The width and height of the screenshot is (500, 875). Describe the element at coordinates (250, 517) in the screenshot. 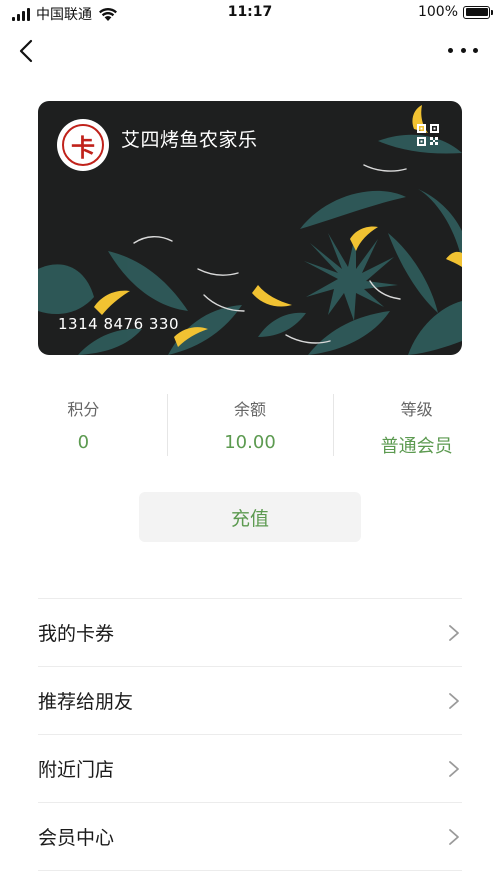

I see `recharge-button: 充值` at that location.